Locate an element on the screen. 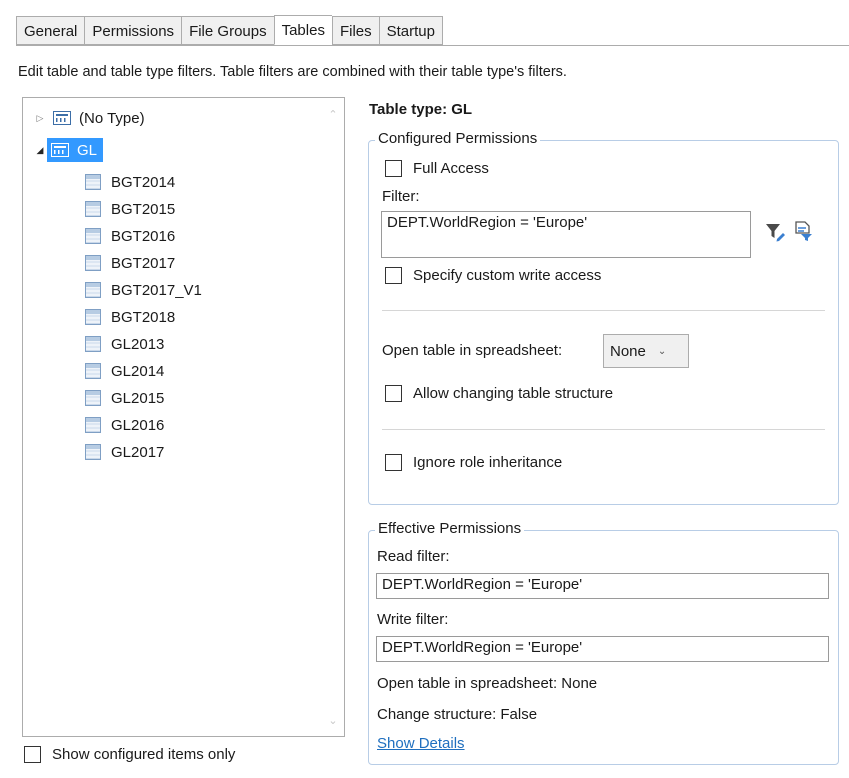 This screenshot has width=849, height=778. tree-item-table: GL2013 is located at coordinates (124, 344).